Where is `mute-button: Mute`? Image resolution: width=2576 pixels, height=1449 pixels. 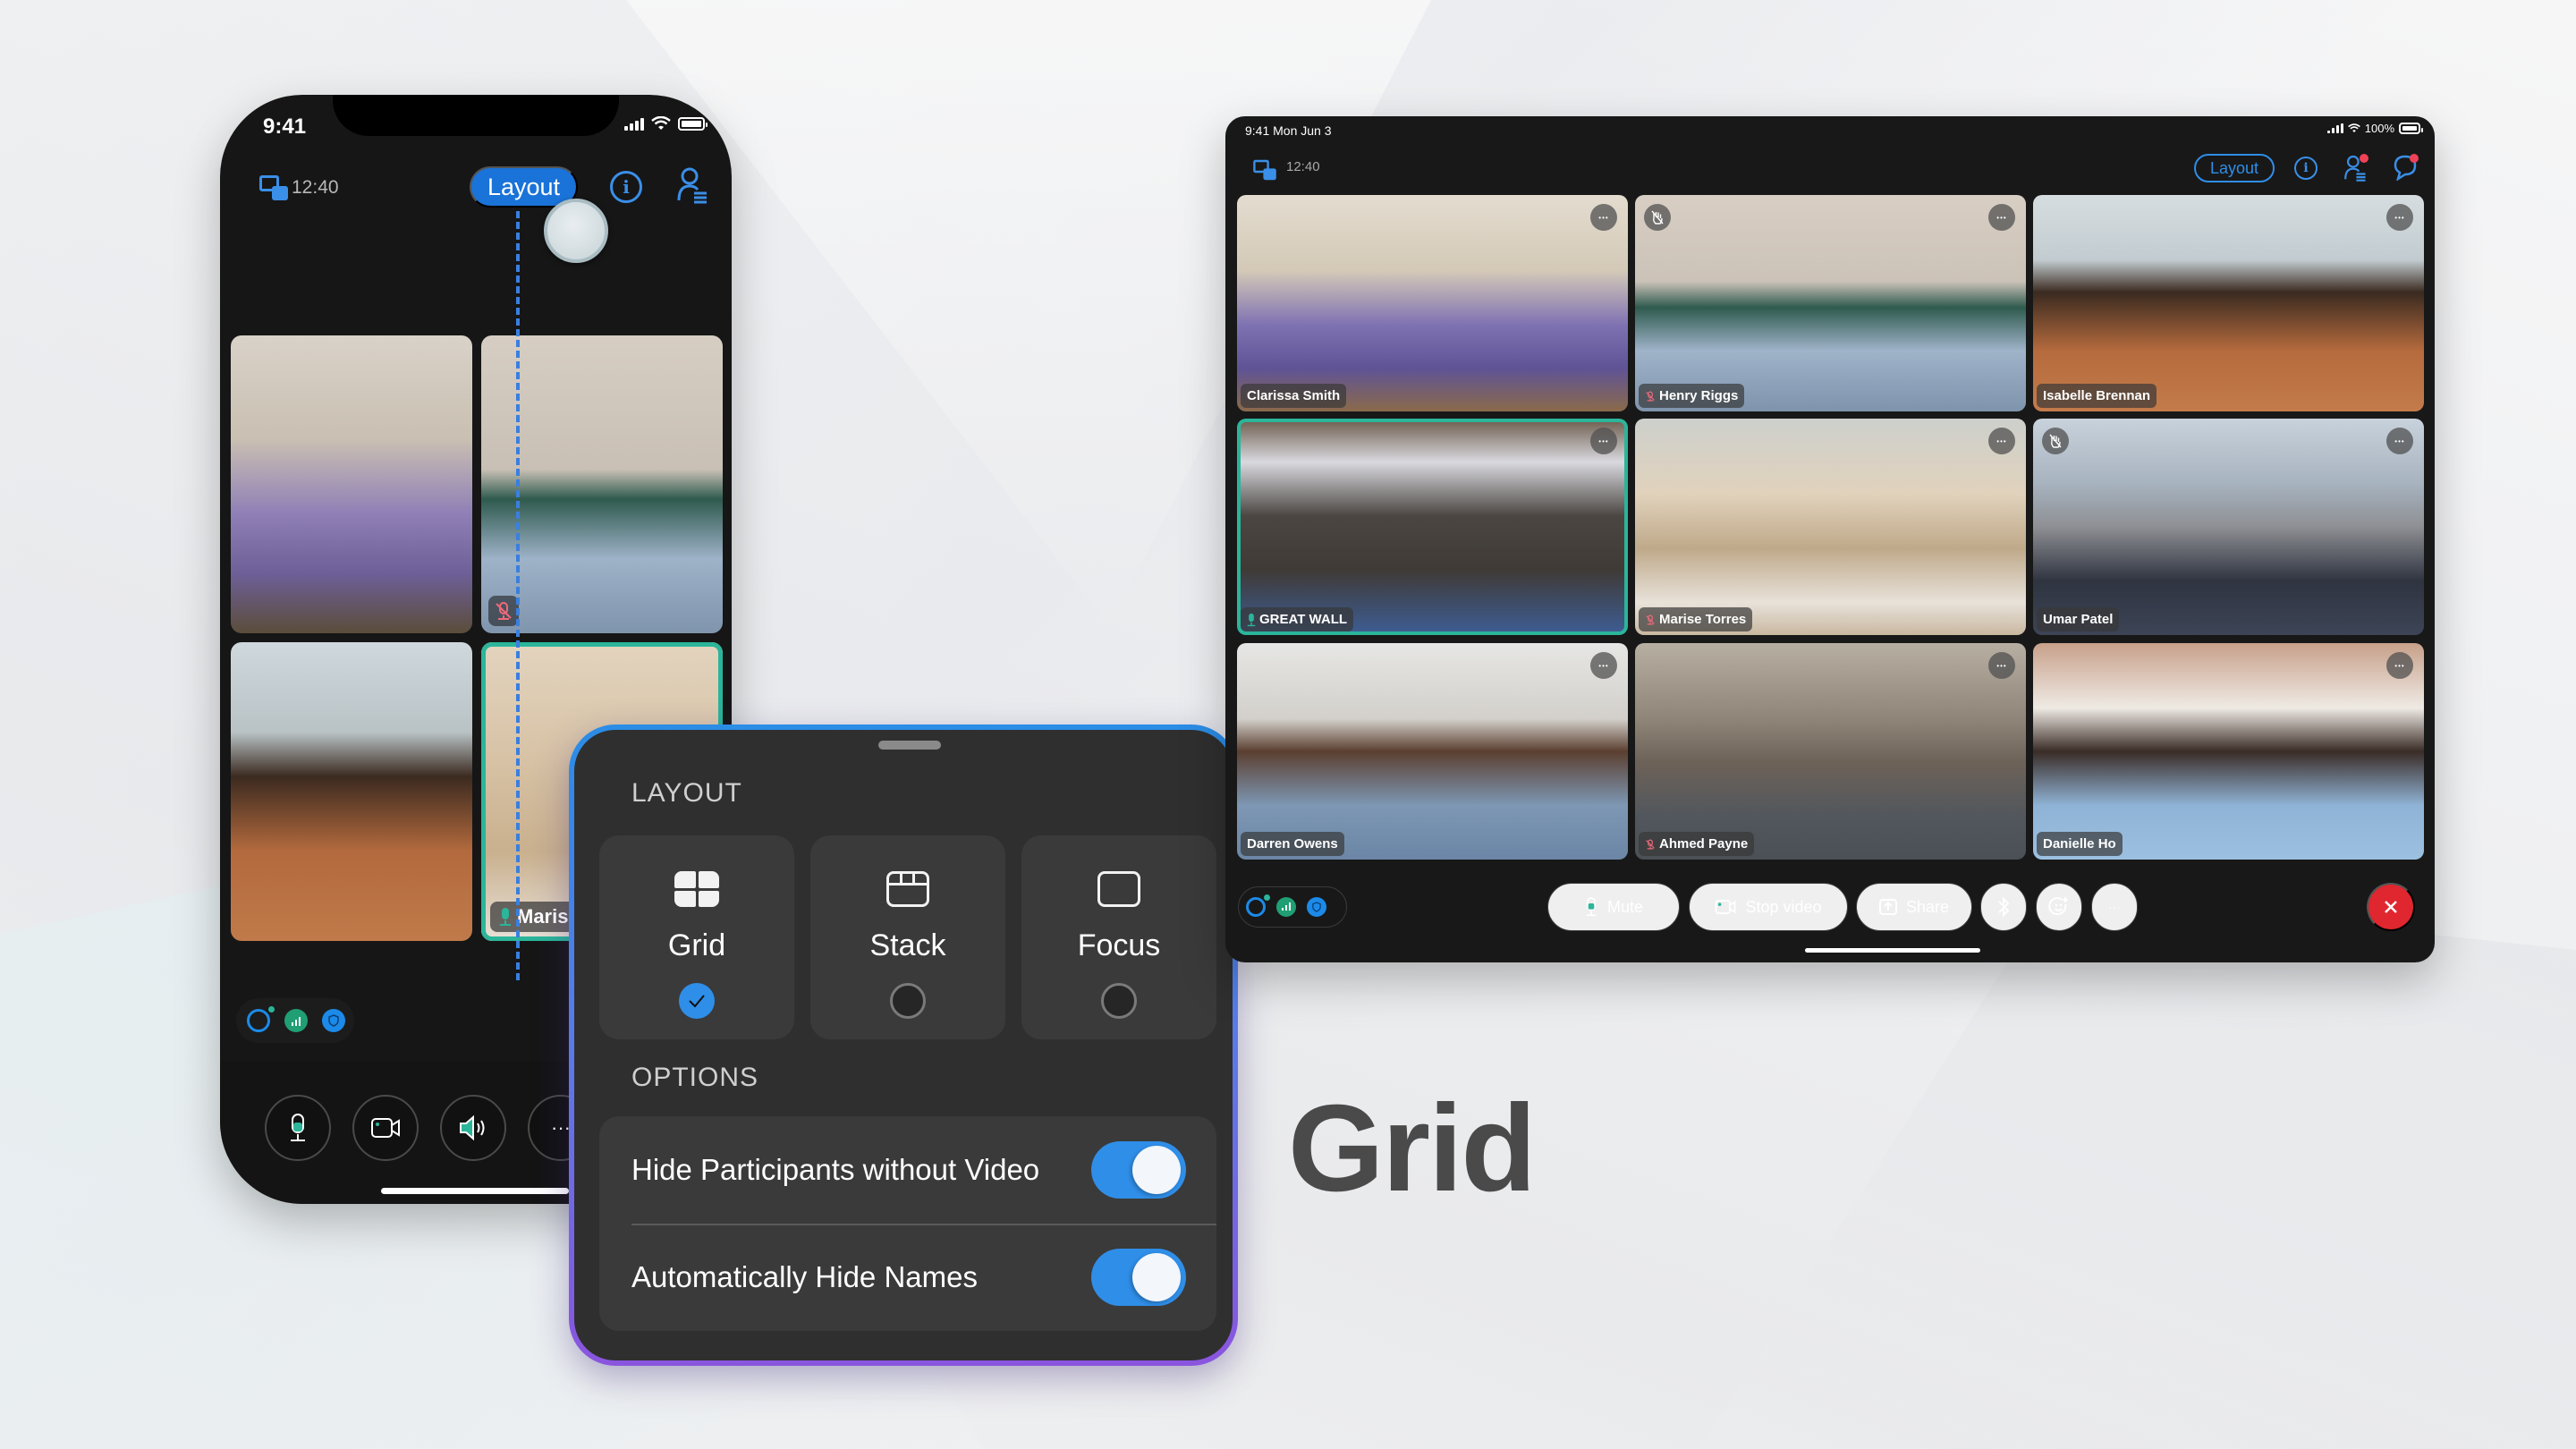 mute-button: Mute is located at coordinates (1613, 907).